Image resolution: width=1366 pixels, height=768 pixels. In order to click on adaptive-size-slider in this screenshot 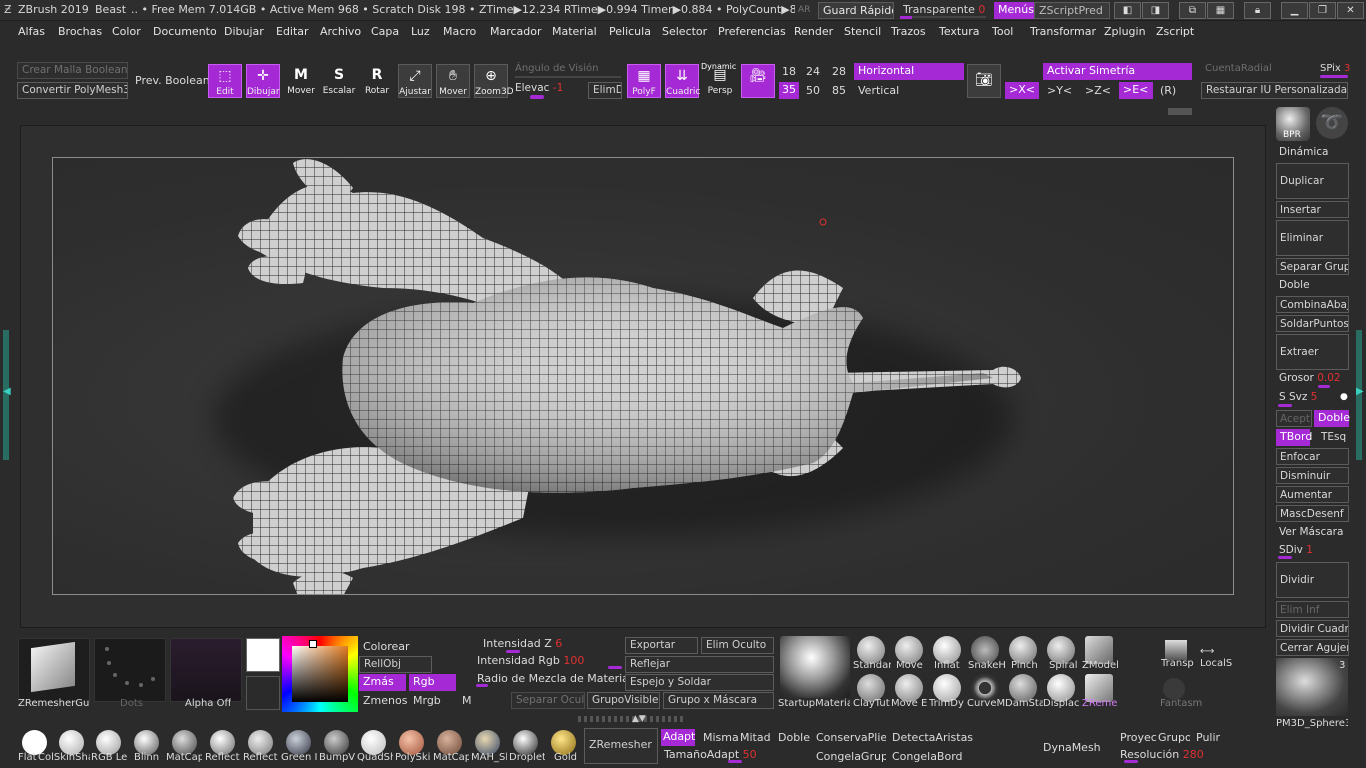, I will do `click(735, 761)`.